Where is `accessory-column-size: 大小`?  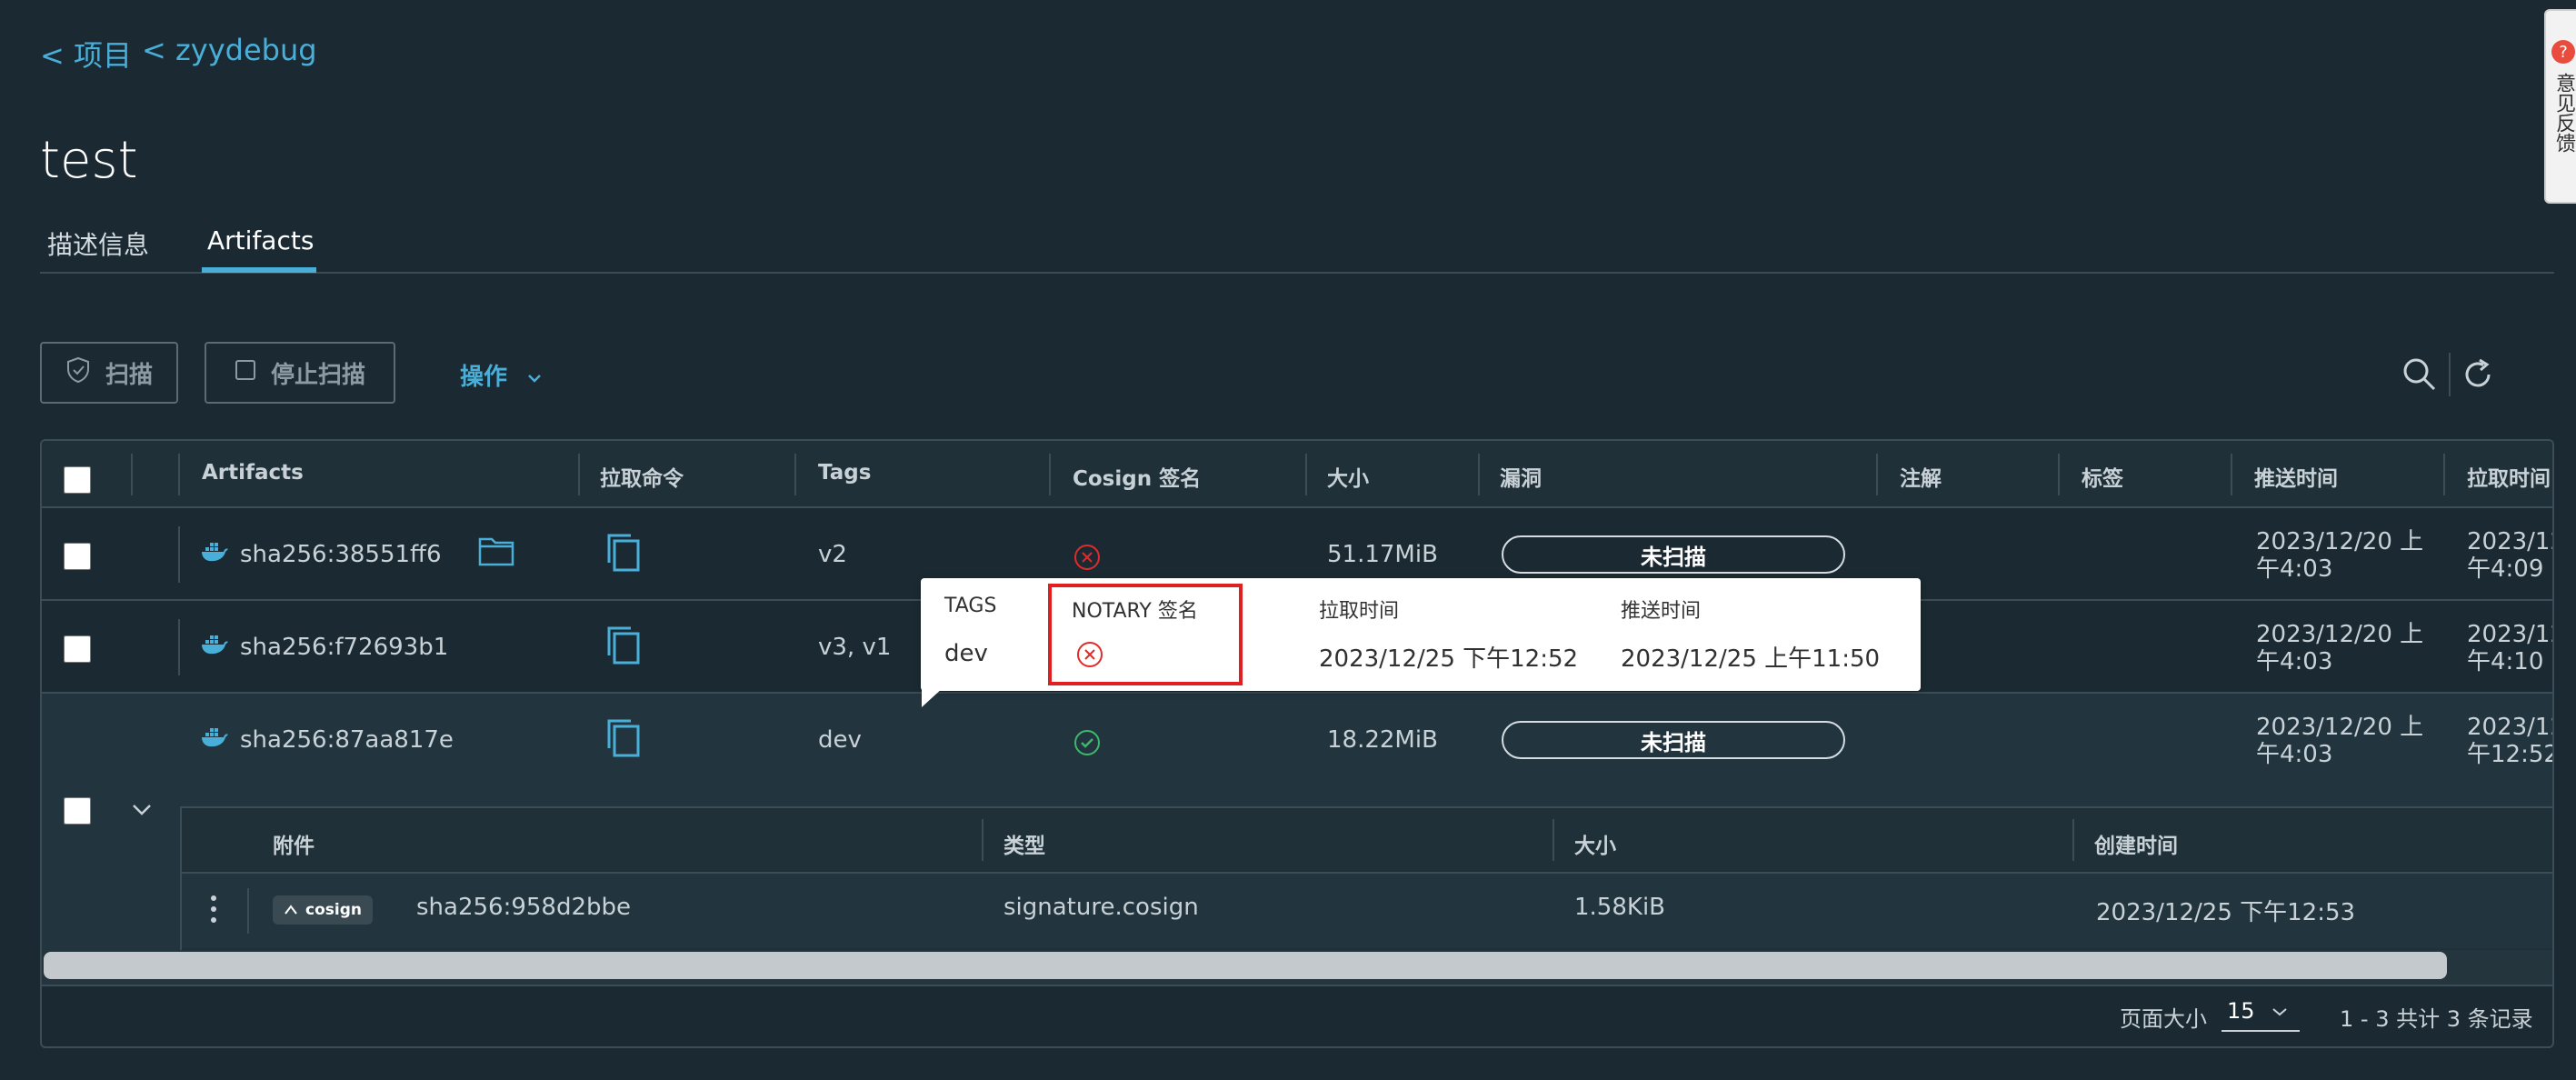 accessory-column-size: 大小 is located at coordinates (1595, 843).